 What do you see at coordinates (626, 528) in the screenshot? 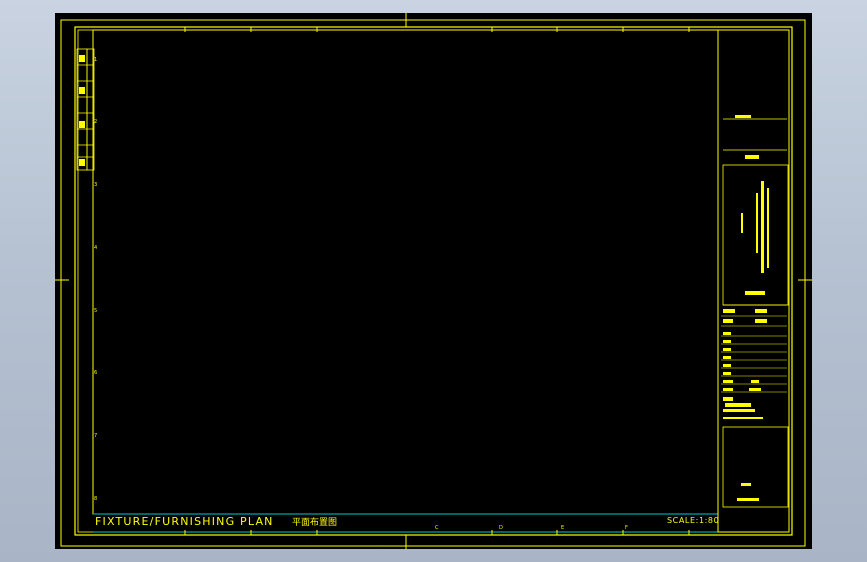
I see `svg-text: F` at bounding box center [626, 528].